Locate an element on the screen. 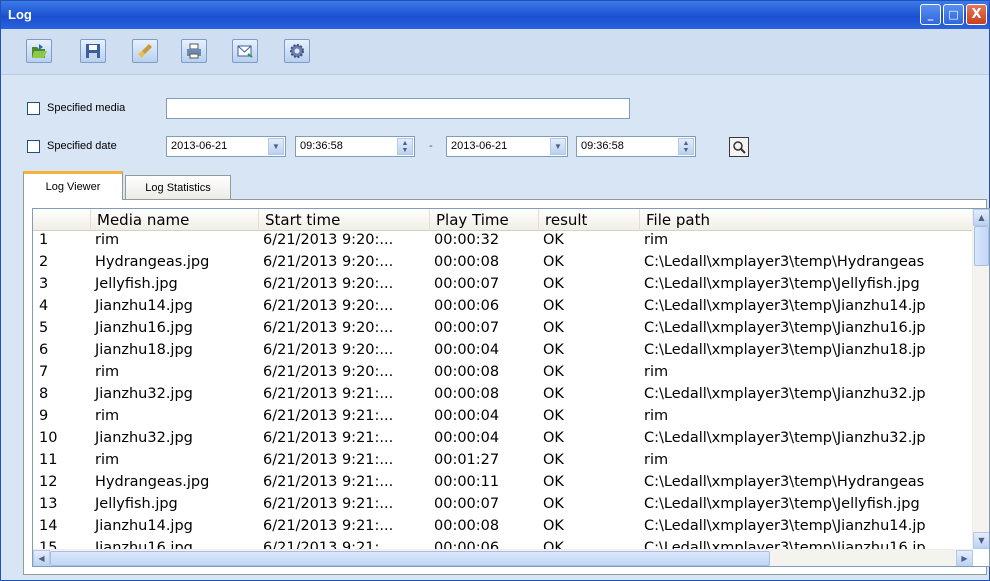  start-time-input: 09:36:58 ▲ ▼ is located at coordinates (355, 146).